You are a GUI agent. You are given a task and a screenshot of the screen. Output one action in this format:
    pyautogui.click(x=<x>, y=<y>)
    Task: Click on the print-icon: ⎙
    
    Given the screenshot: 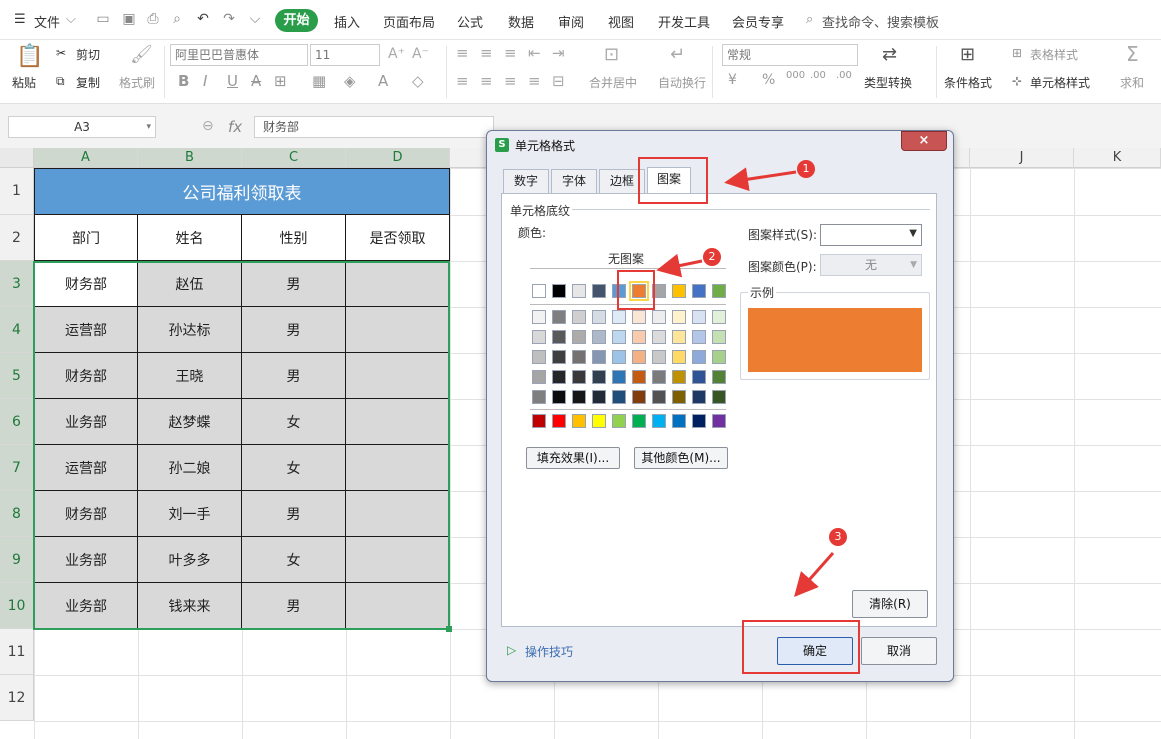 What is the action you would take?
    pyautogui.click(x=153, y=19)
    